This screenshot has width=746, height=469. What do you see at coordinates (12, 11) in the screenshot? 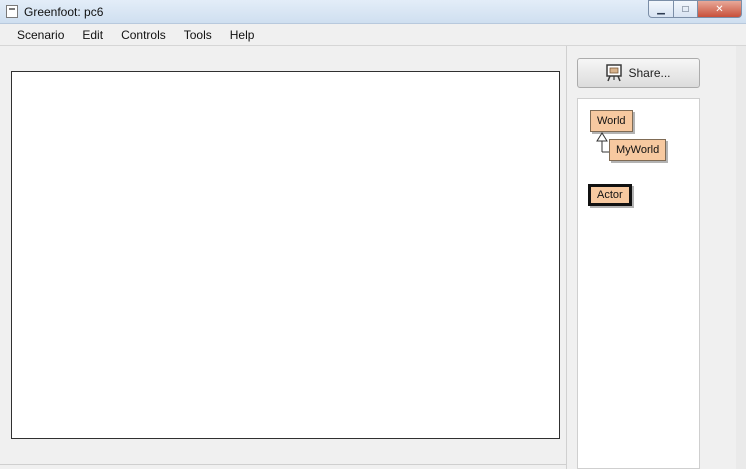
I see `app-icon` at bounding box center [12, 11].